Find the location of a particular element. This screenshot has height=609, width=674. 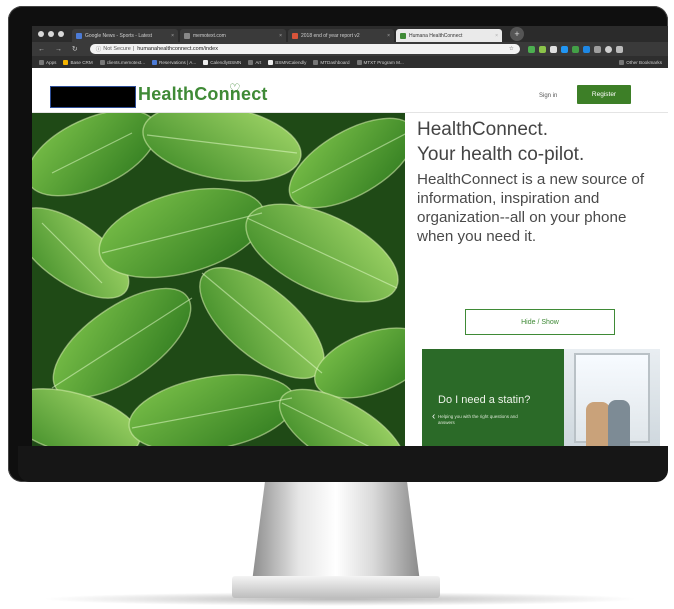

browser-tab: 2018 end of year report v2 × is located at coordinates (341, 35).